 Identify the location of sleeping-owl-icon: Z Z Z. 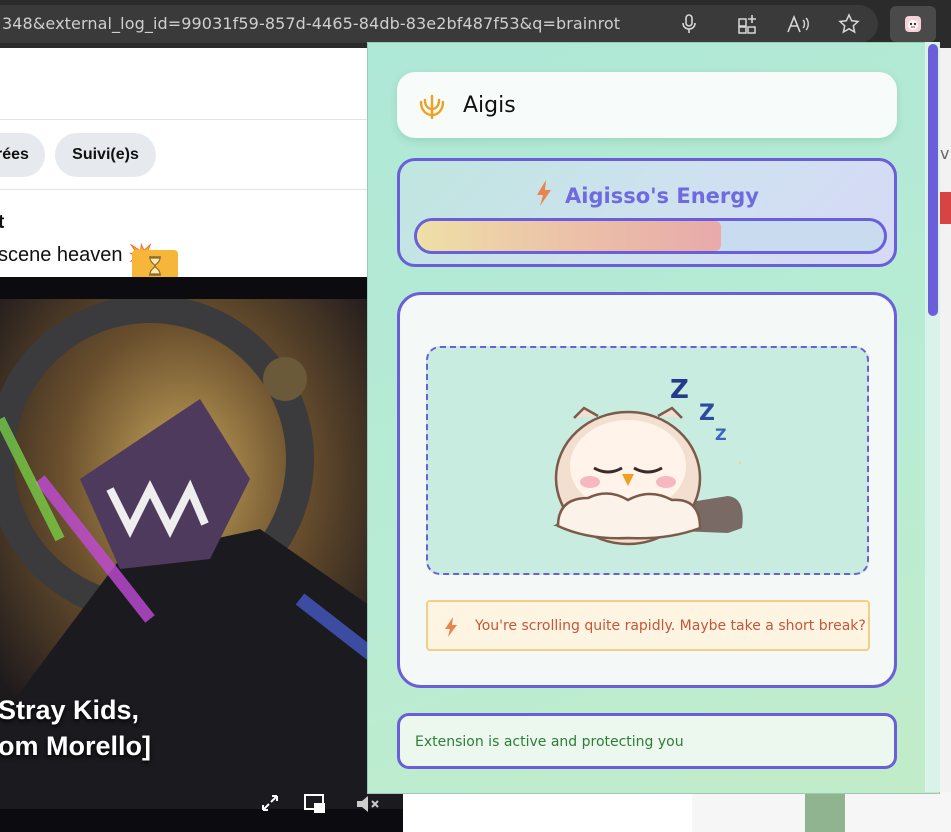
(648, 460).